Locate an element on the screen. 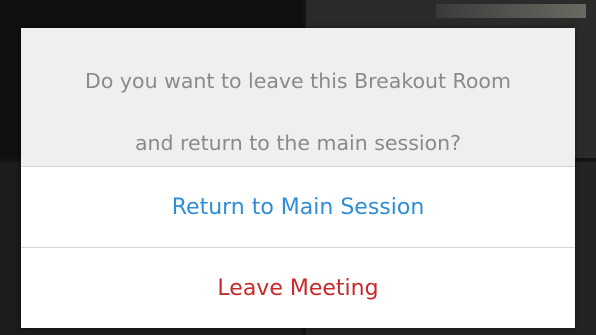 Image resolution: width=596 pixels, height=335 pixels. dialog-message-line-1: Do you want to leave this Breakout Room is located at coordinates (298, 81).